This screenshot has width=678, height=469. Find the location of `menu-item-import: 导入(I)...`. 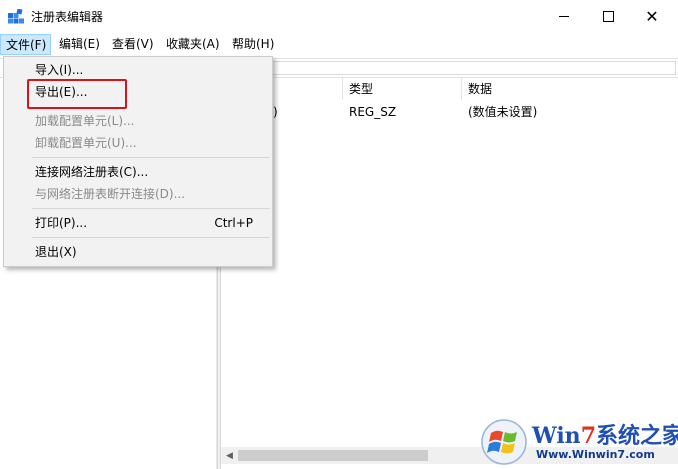

menu-item-import: 导入(I)... is located at coordinates (138, 70).